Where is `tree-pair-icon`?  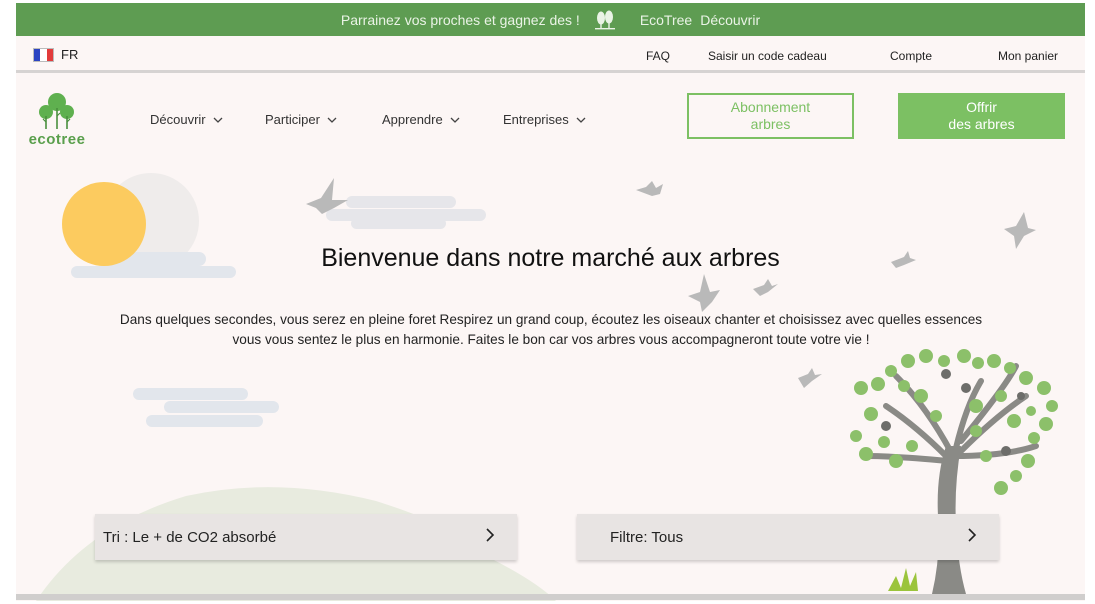 tree-pair-icon is located at coordinates (605, 20).